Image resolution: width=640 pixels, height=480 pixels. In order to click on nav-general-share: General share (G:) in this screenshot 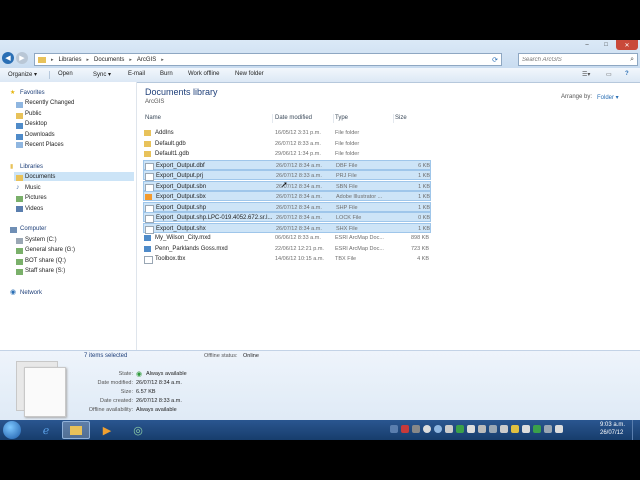, I will do `click(50, 250)`.